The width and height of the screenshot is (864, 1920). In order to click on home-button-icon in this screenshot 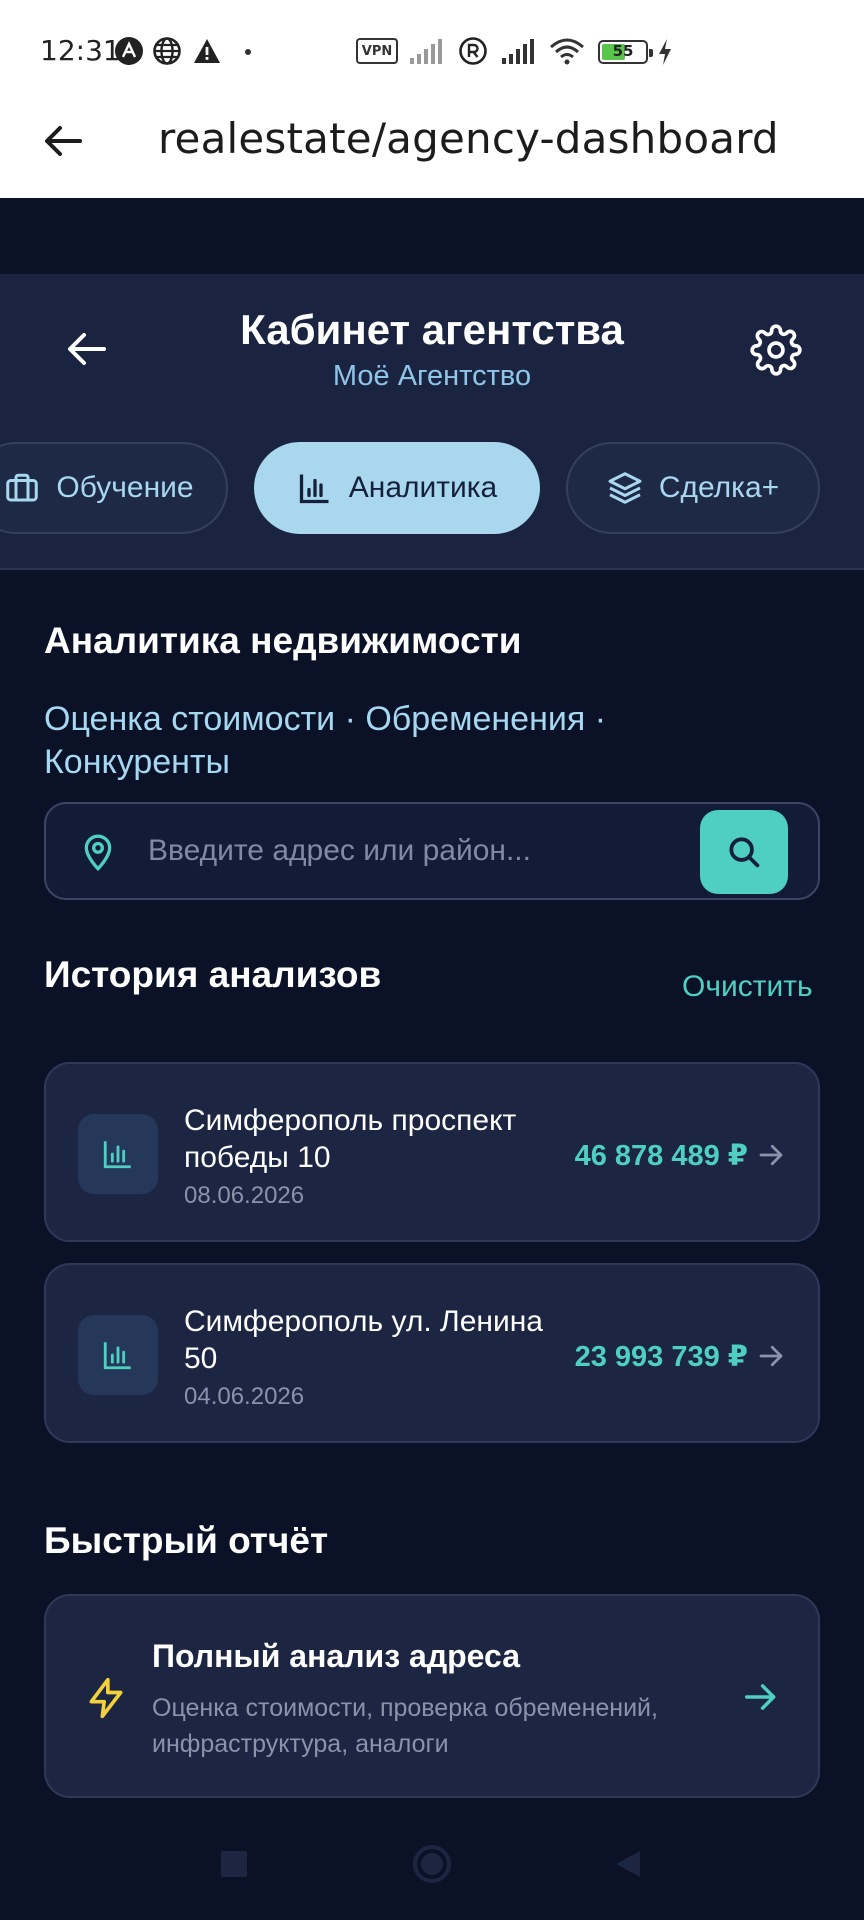, I will do `click(432, 1864)`.